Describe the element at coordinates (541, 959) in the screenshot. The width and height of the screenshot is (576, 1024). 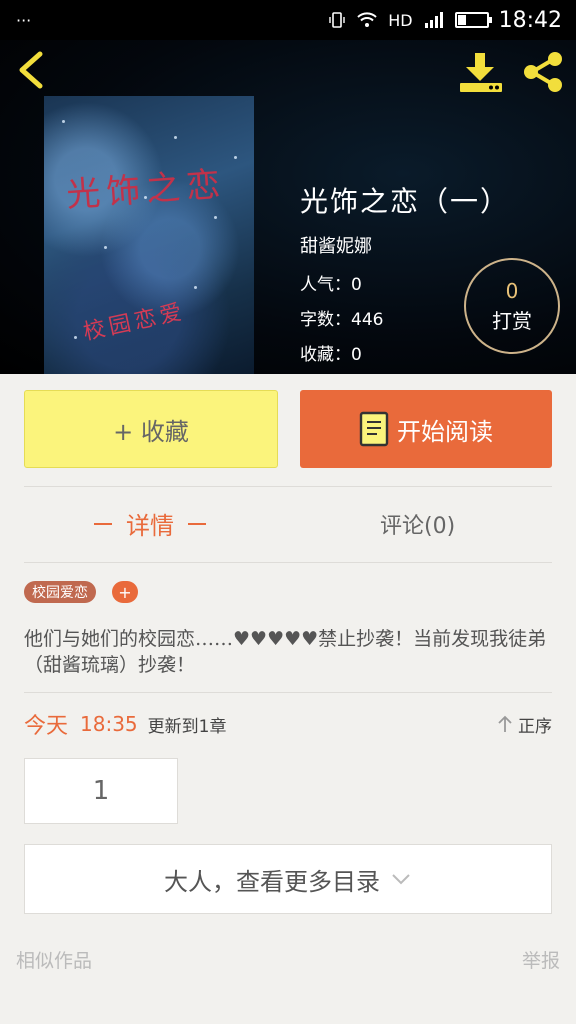
I see `report-link: 举报` at that location.